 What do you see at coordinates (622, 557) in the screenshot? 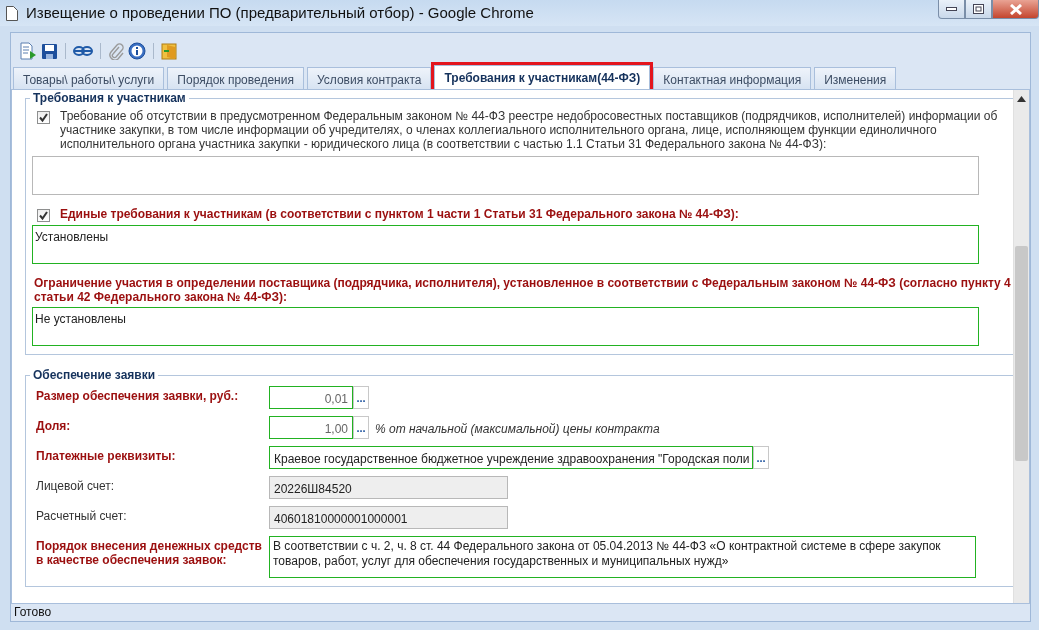
I see `text-area: В соответствии с ч. 2, ч. 8 ст. 44 Федерального закона от 05.04.2013 № 44-ФЗ «О контрактной системе в сфере закупок товаров, работ, услуг для обеспечения государственных и муниципальных нужд»` at bounding box center [622, 557].